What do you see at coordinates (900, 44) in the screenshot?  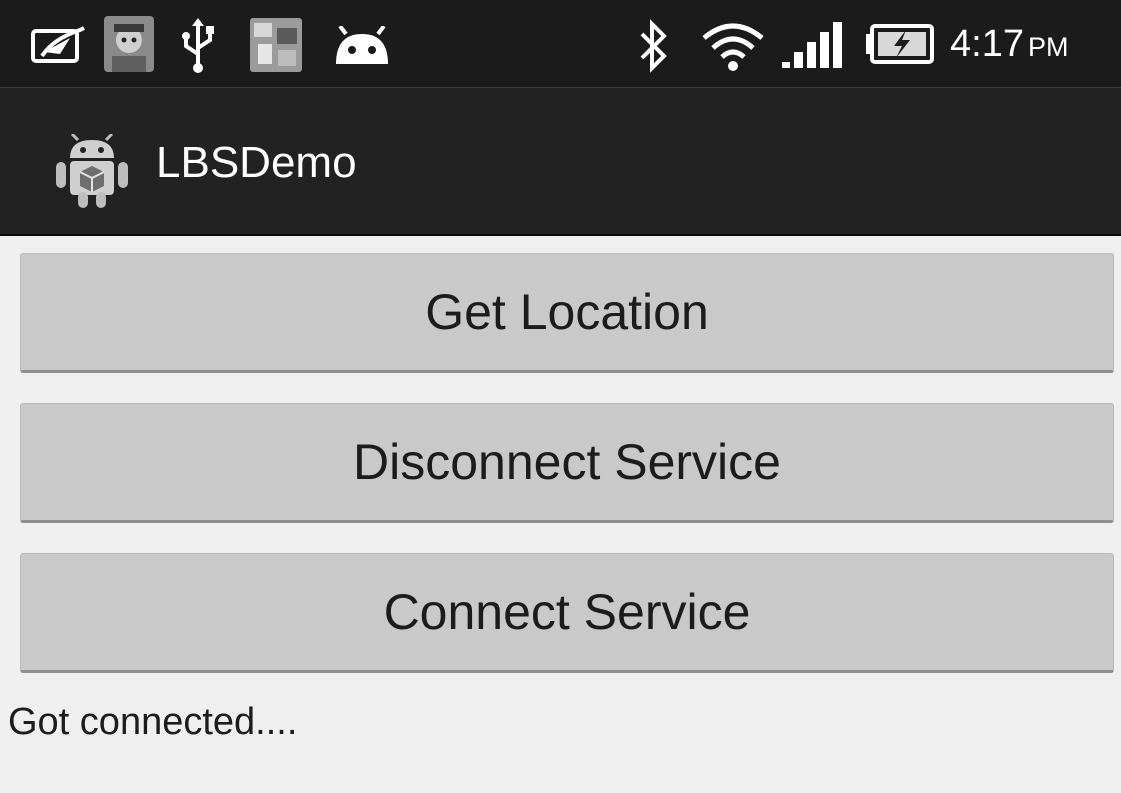 I see `battery-charging-icon` at bounding box center [900, 44].